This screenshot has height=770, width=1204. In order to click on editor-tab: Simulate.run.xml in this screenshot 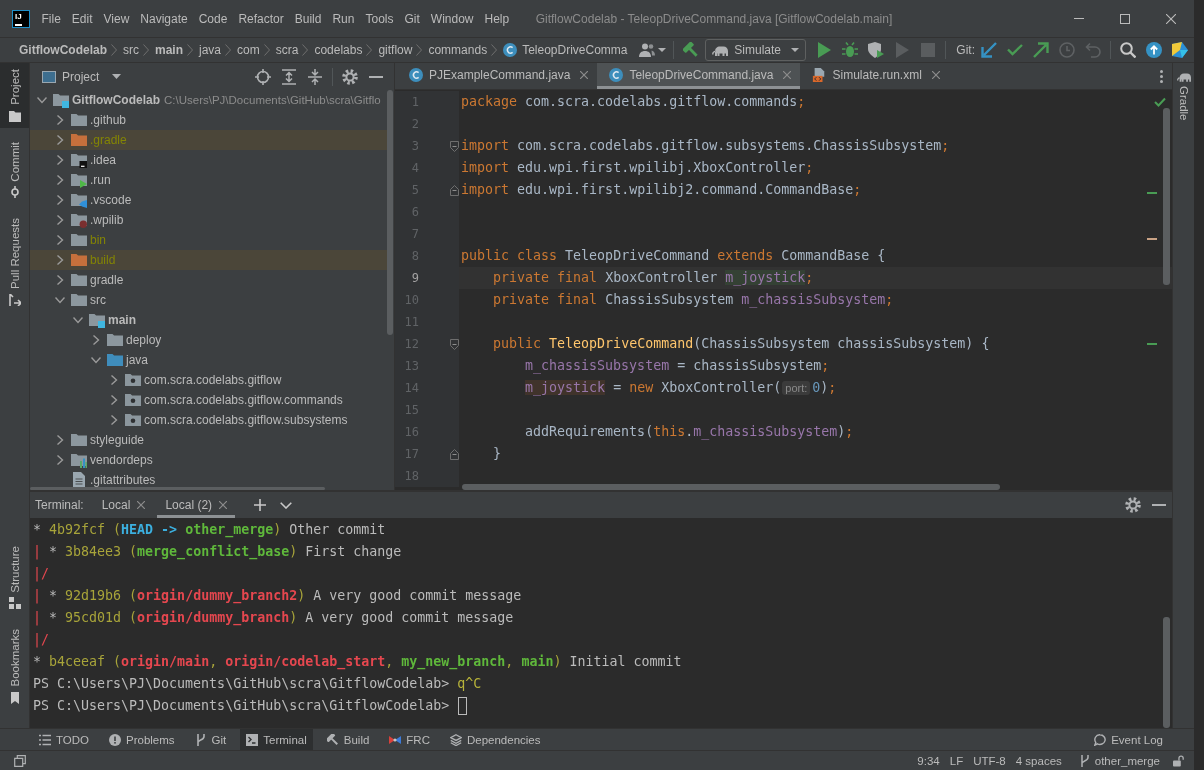, I will do `click(874, 76)`.